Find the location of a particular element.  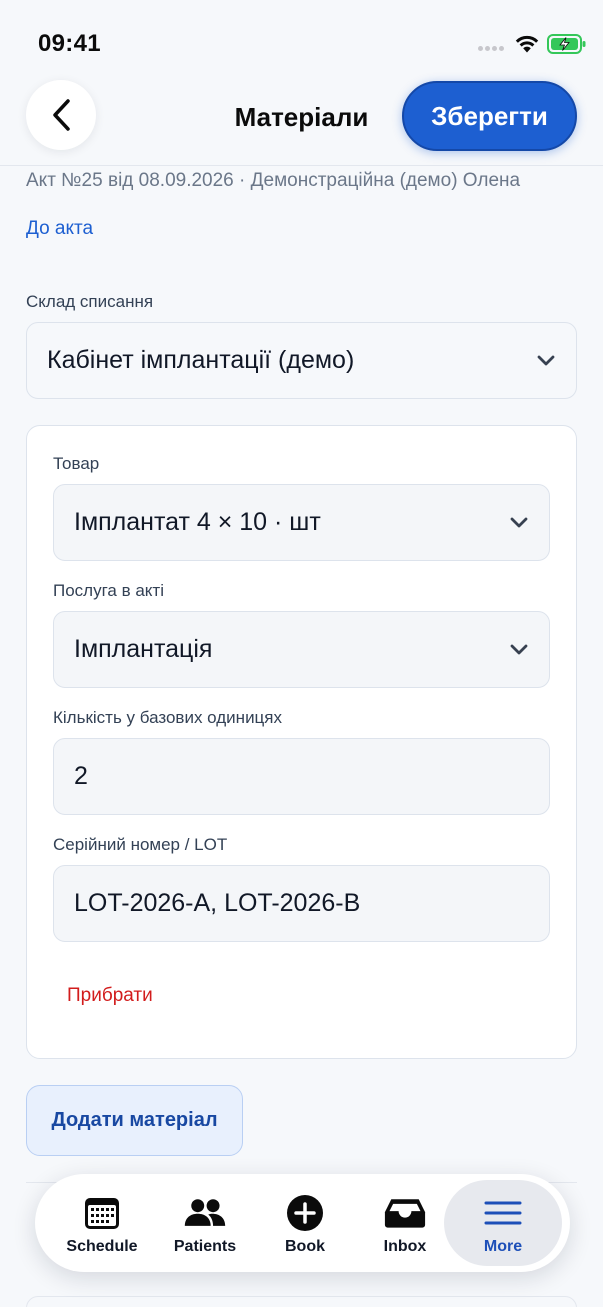

tab-label: More is located at coordinates (503, 1246).